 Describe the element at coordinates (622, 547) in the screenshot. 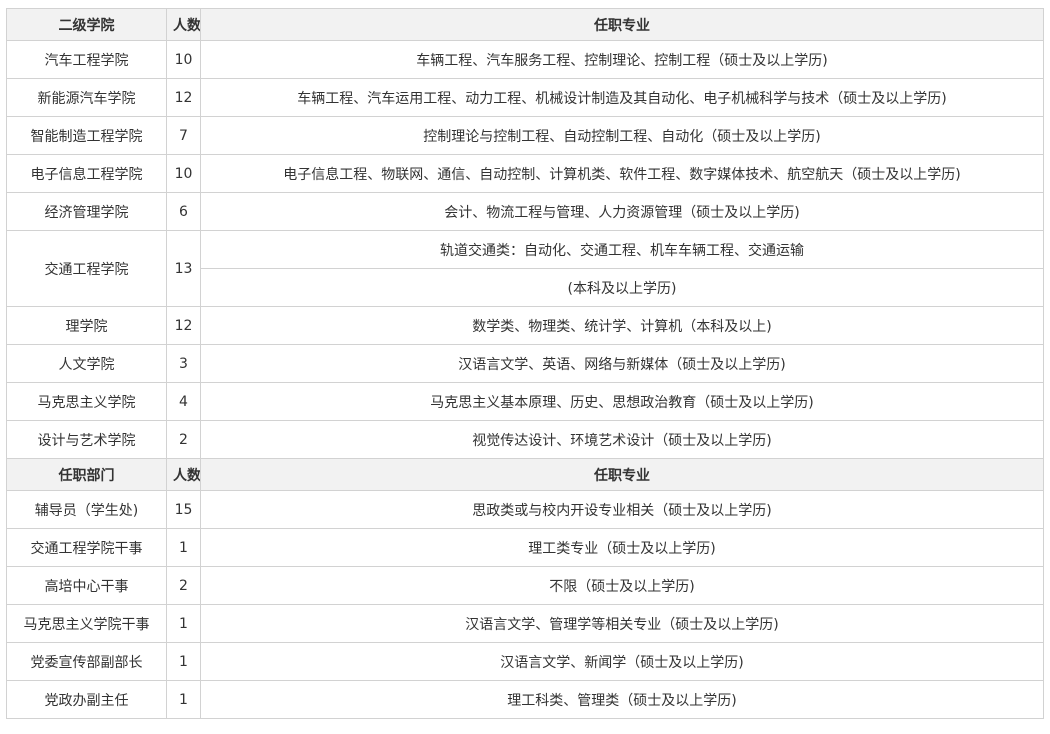

I see `majors: 理工类专业（硕士及以上学历)` at that location.